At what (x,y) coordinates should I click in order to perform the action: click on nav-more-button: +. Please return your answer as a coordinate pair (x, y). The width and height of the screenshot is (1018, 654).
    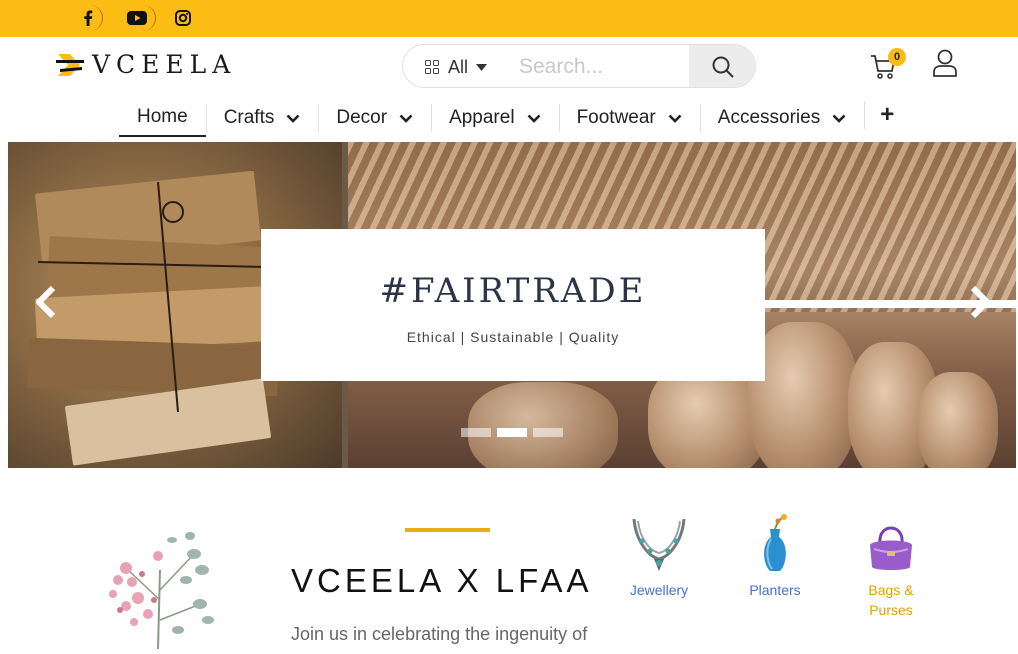
    Looking at the image, I should click on (887, 115).